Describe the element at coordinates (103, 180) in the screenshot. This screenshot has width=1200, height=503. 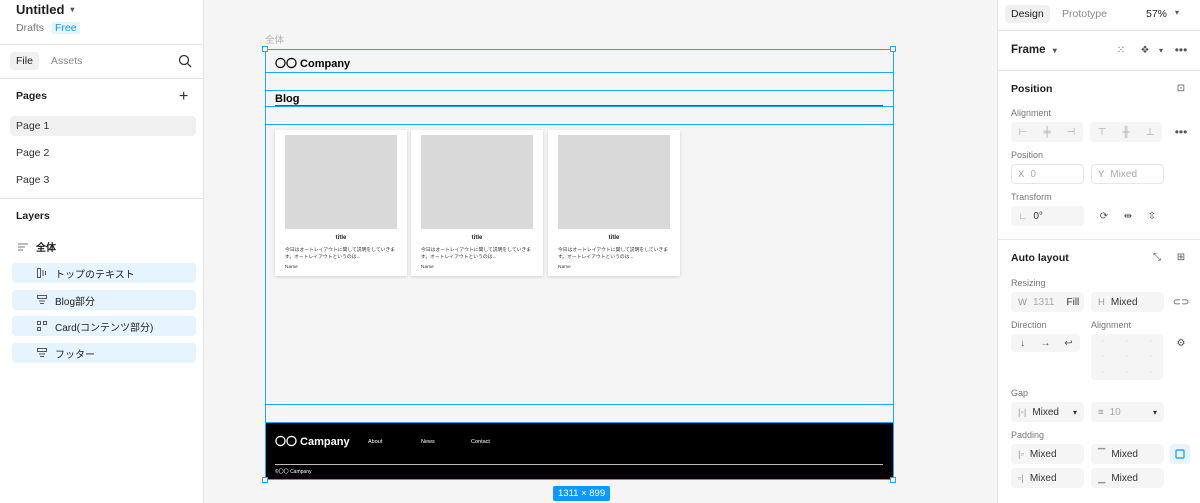
I see `page-item: Page 3` at that location.